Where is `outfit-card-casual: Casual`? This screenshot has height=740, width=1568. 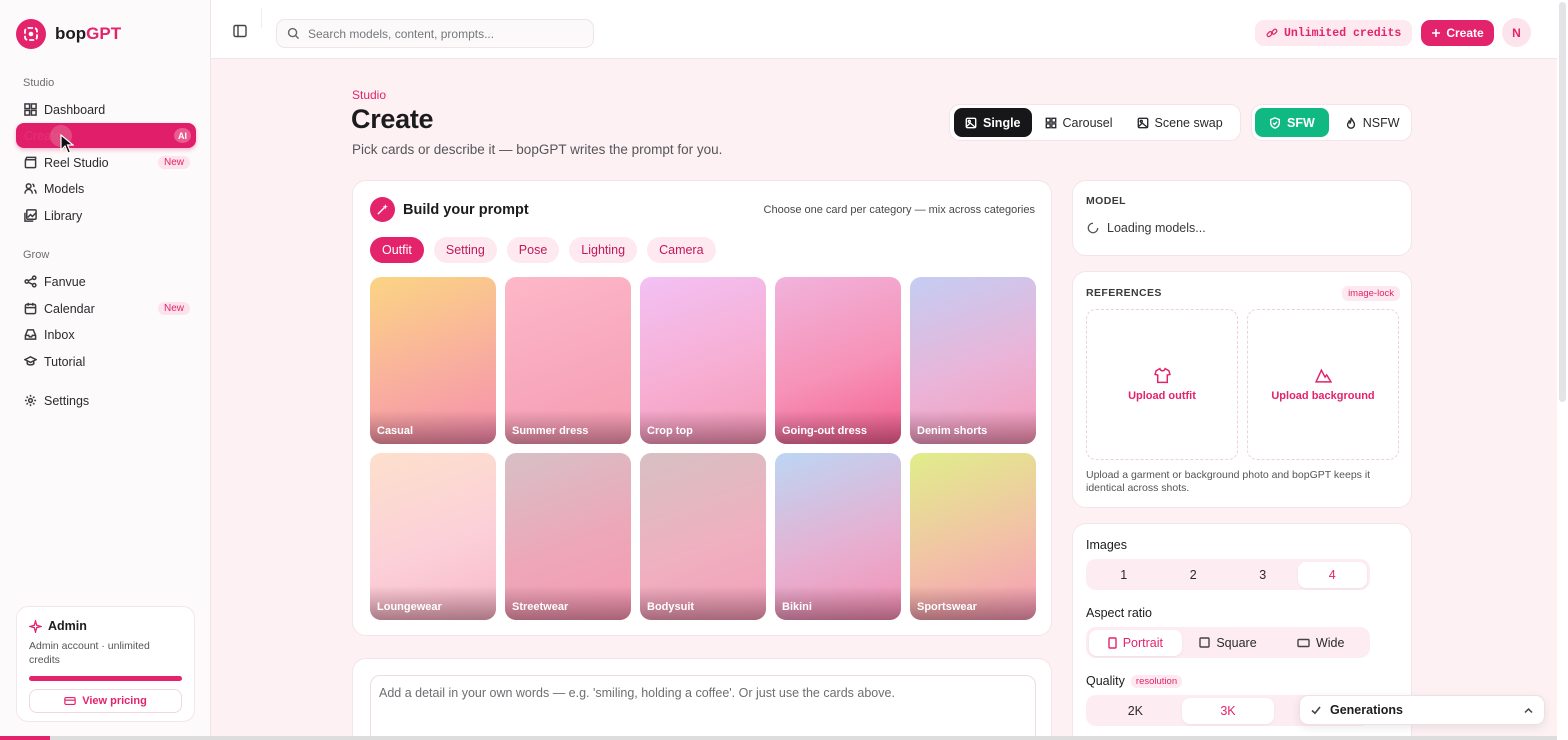
outfit-card-casual: Casual is located at coordinates (433, 360).